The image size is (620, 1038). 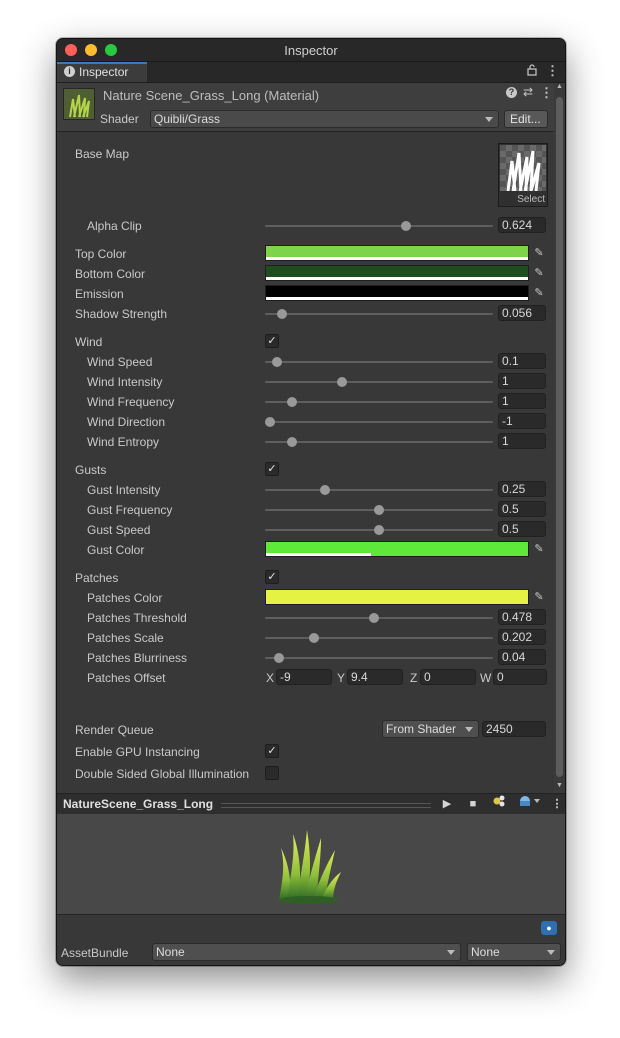 I want to click on scroll-up-icon: ▲, so click(x=559, y=86).